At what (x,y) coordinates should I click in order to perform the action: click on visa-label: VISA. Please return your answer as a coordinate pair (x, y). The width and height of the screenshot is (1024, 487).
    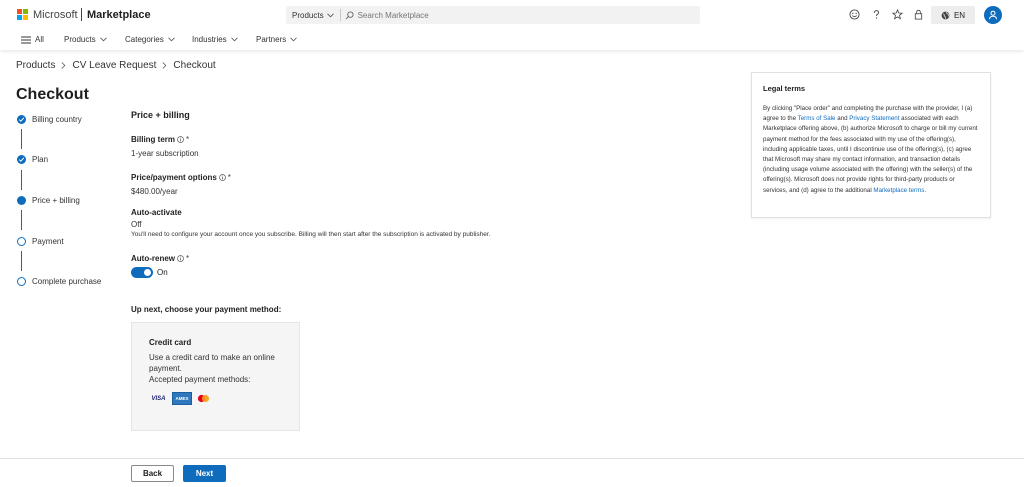
    Looking at the image, I should click on (158, 398).